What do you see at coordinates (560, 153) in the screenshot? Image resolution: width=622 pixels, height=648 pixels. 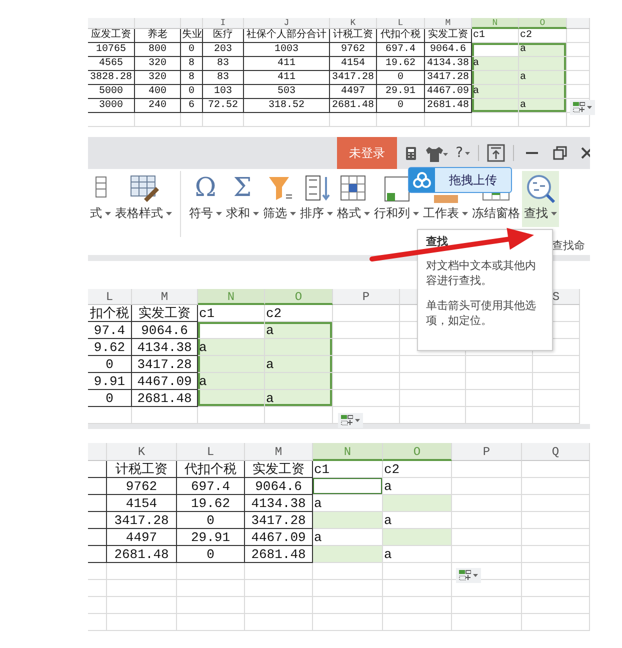 I see `restore-icon` at bounding box center [560, 153].